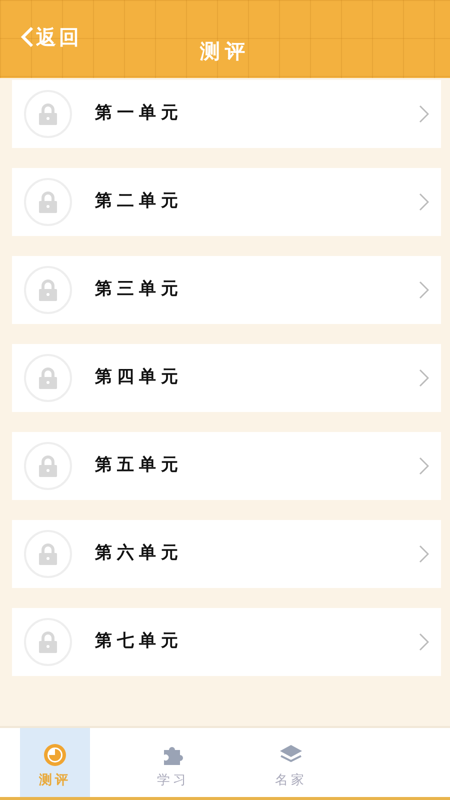 This screenshot has height=800, width=450. What do you see at coordinates (226, 290) in the screenshot?
I see `unit-item: 第三单元` at bounding box center [226, 290].